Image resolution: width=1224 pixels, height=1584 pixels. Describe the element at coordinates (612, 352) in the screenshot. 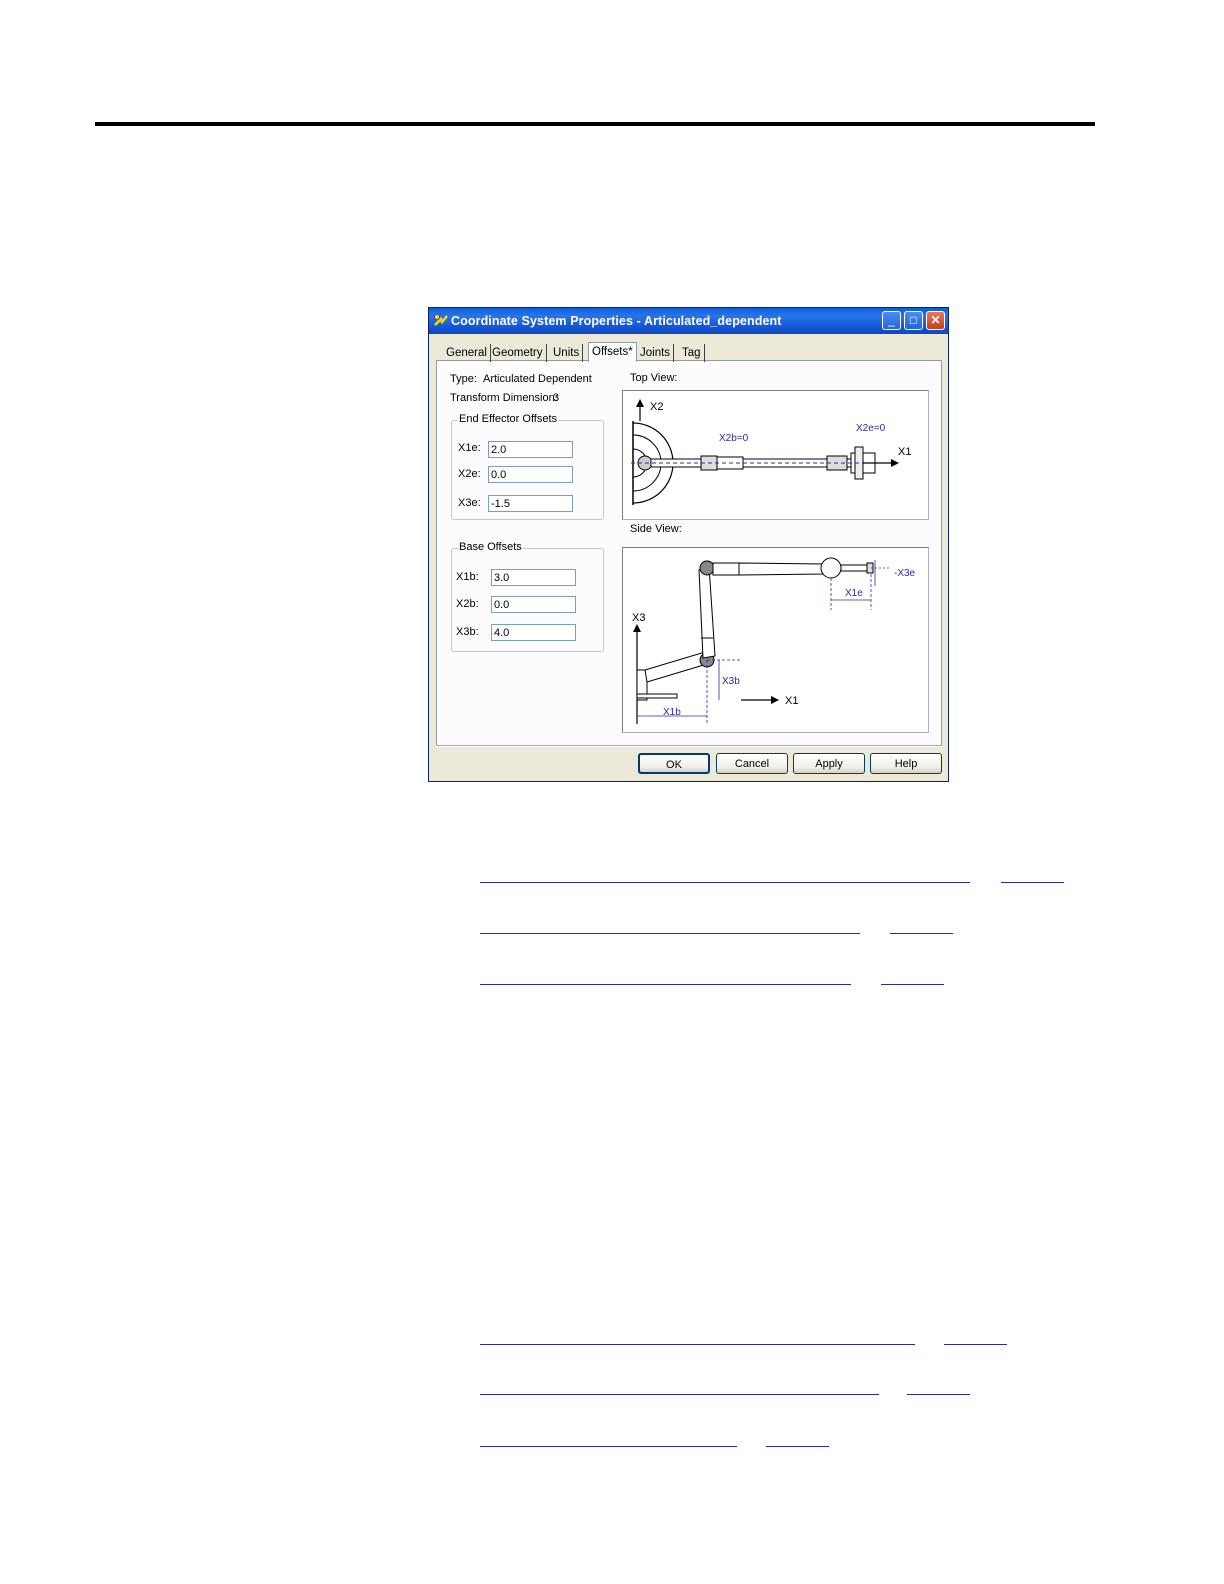

I see `tab-offsets: Offsets*` at that location.